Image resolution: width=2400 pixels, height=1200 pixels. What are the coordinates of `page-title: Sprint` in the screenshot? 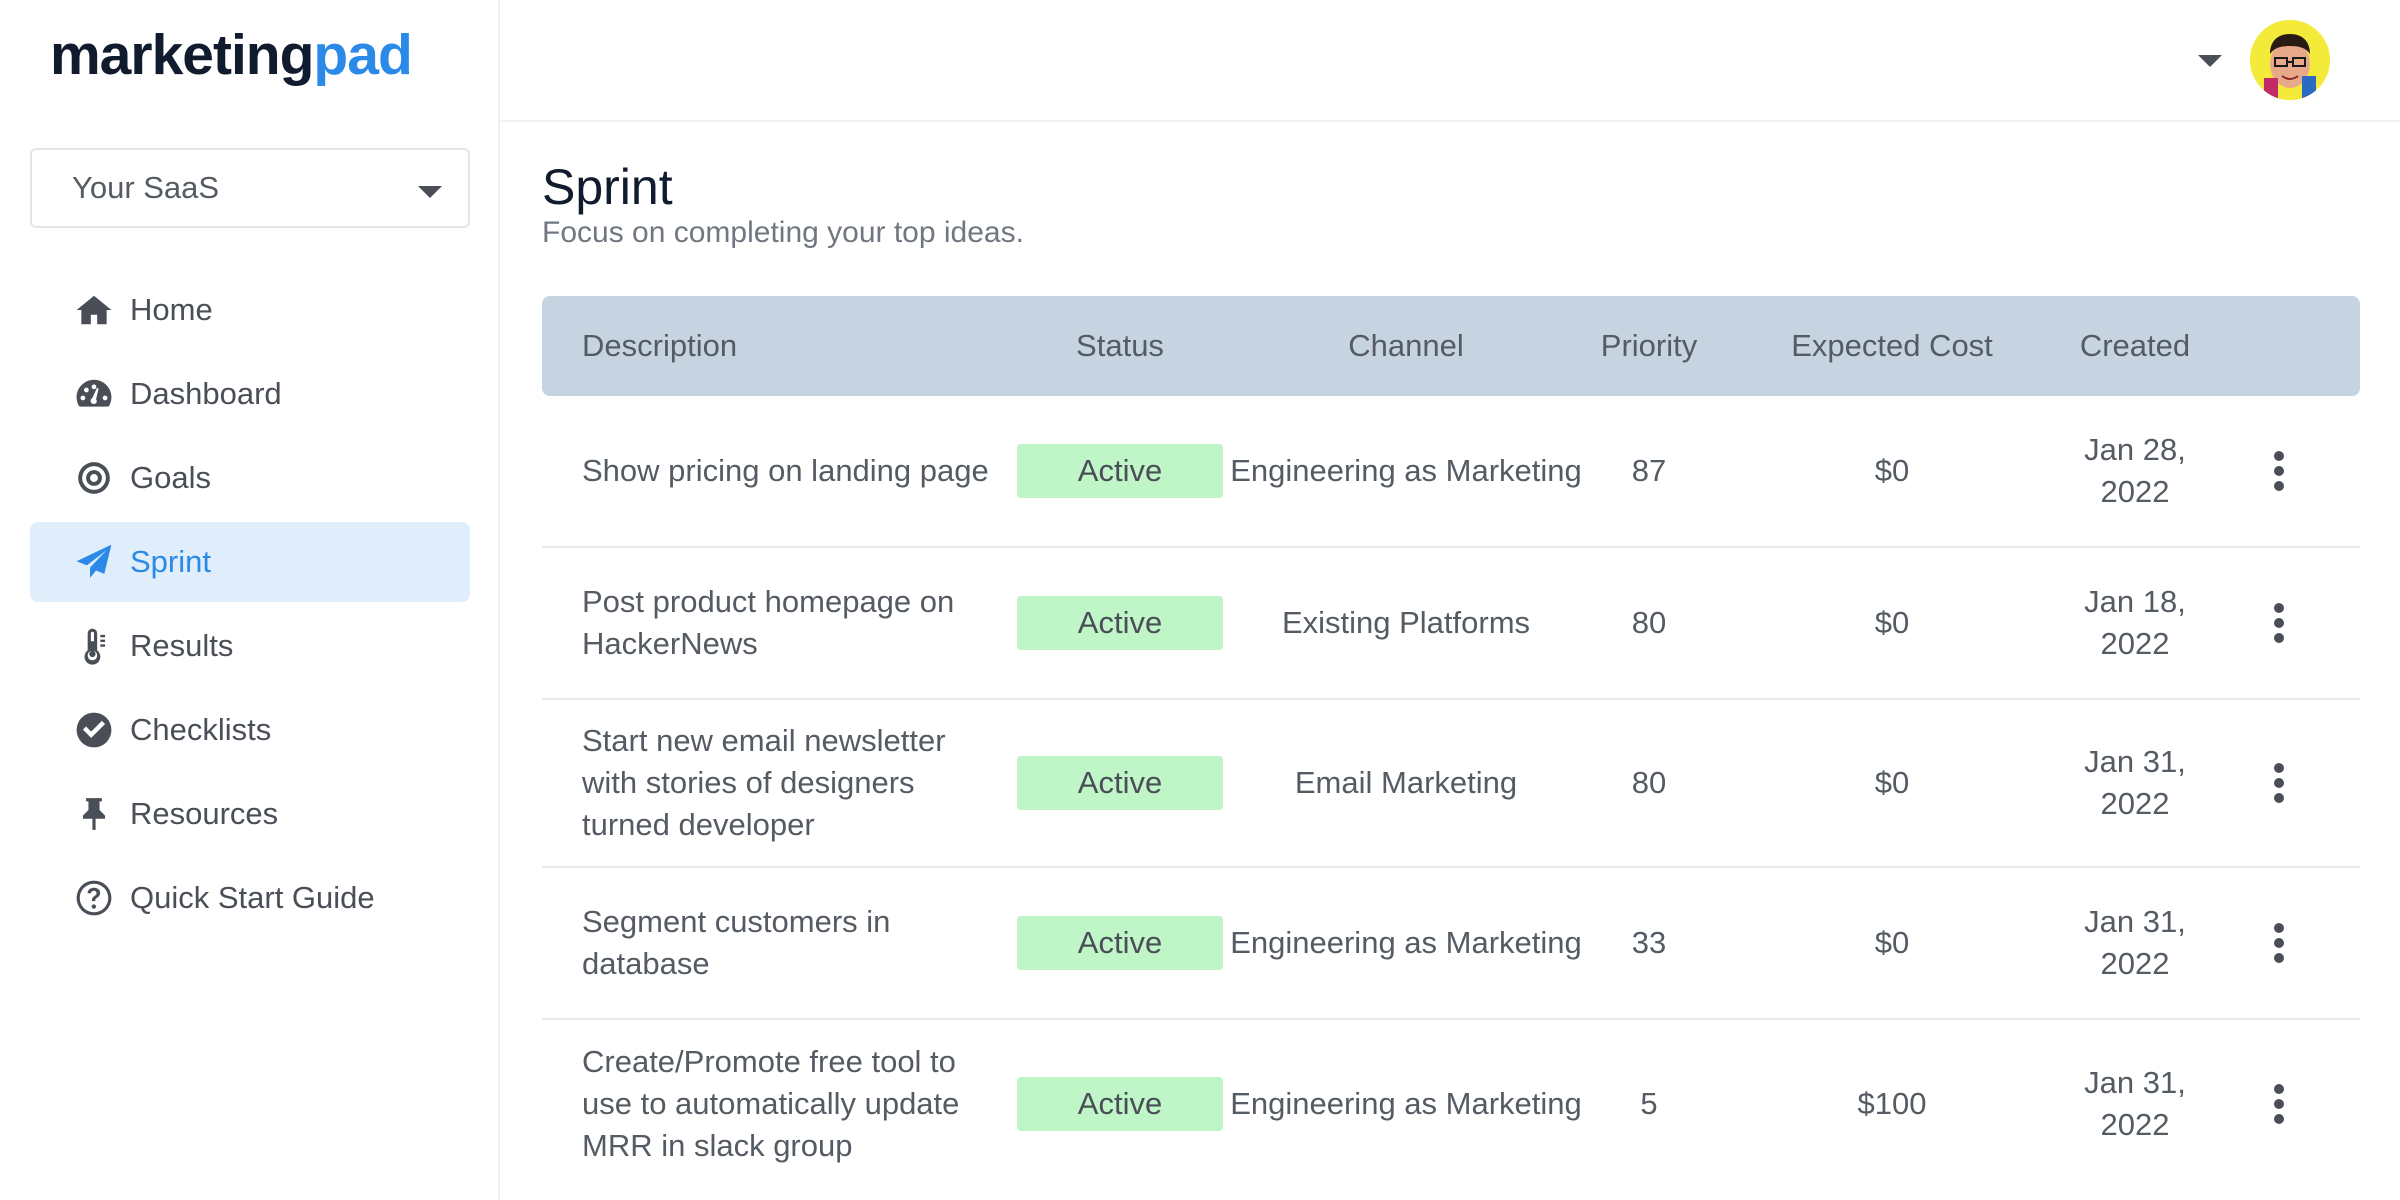 It's located at (607, 187).